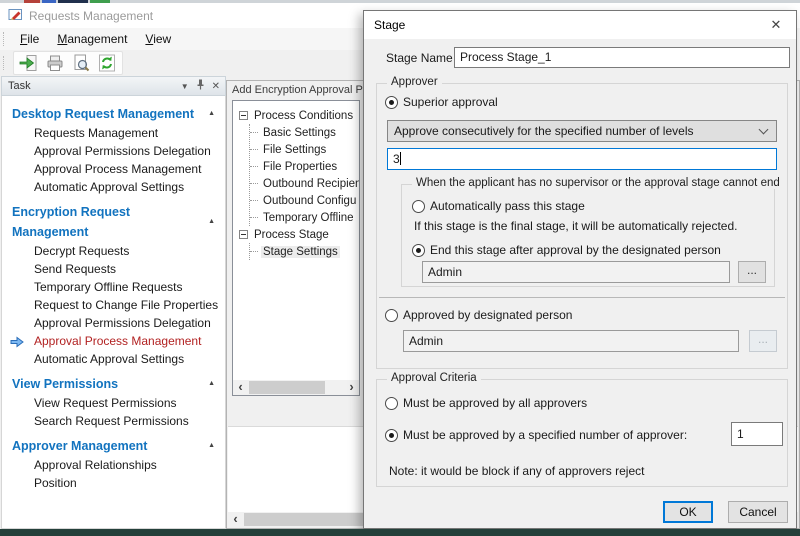 The height and width of the screenshot is (536, 800). I want to click on task-item: Position, so click(113, 483).